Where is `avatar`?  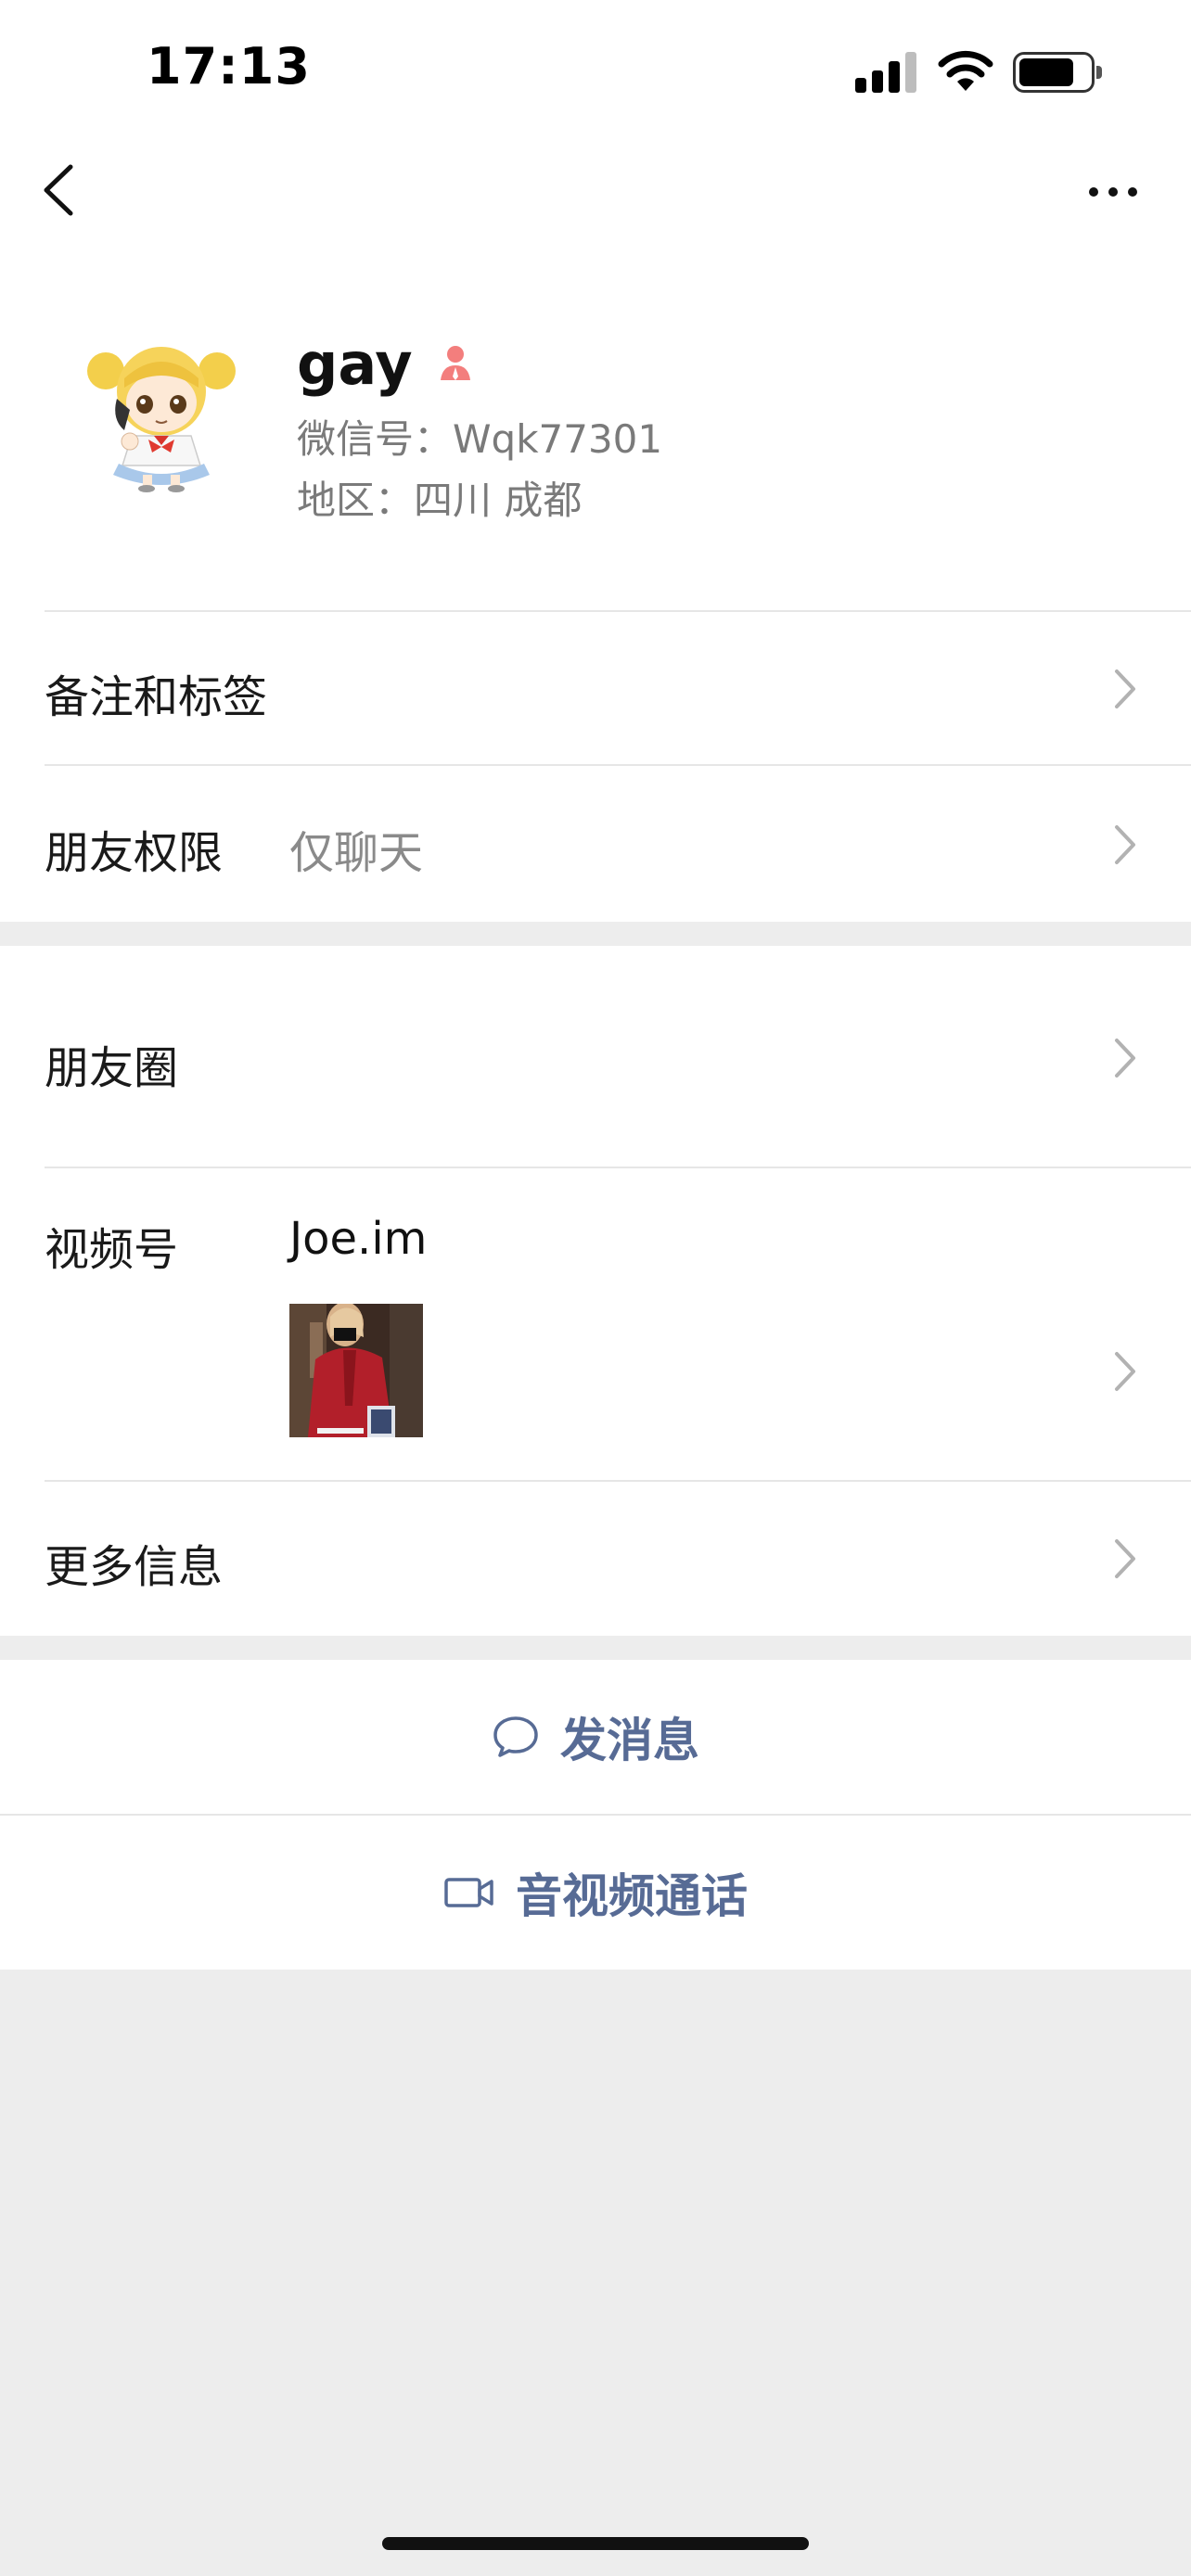
avatar is located at coordinates (161, 410).